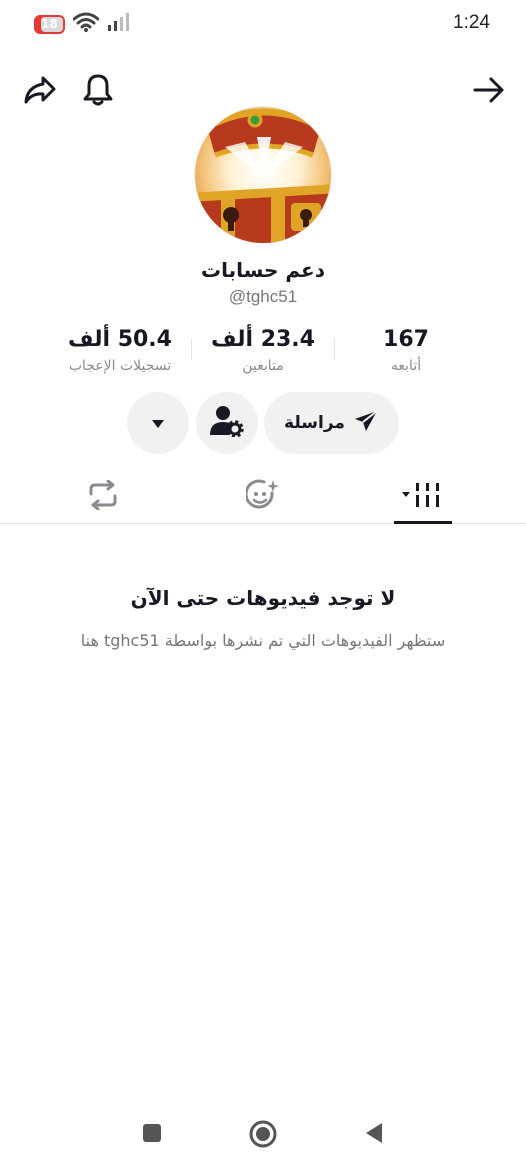 The width and height of the screenshot is (526, 1169). What do you see at coordinates (119, 24) in the screenshot?
I see `signal-icon` at bounding box center [119, 24].